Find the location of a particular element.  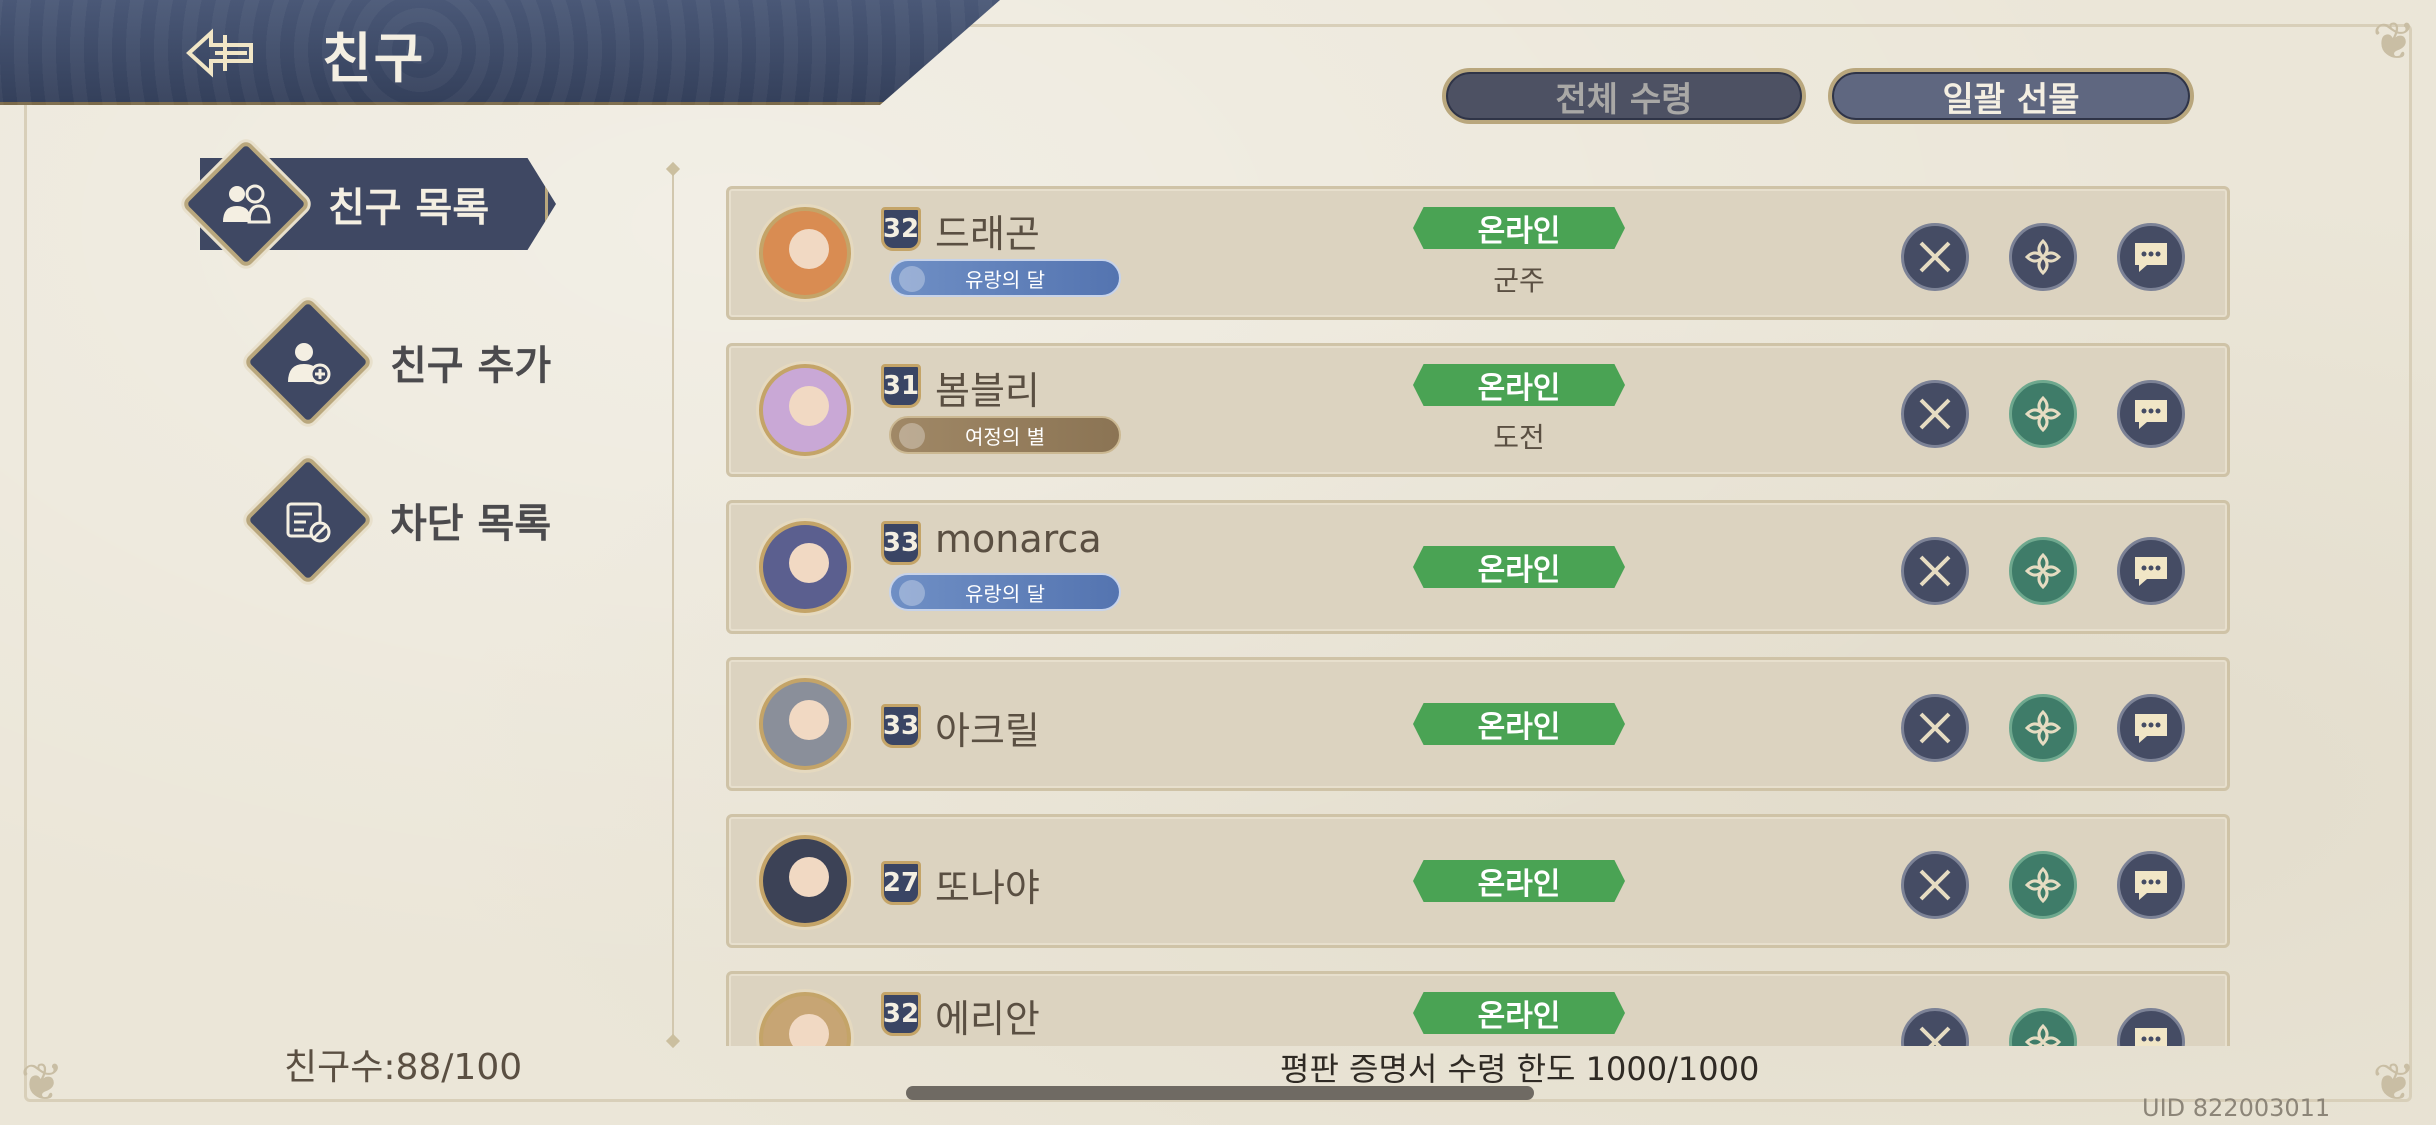

friend-name: 또나야 is located at coordinates (987, 888).